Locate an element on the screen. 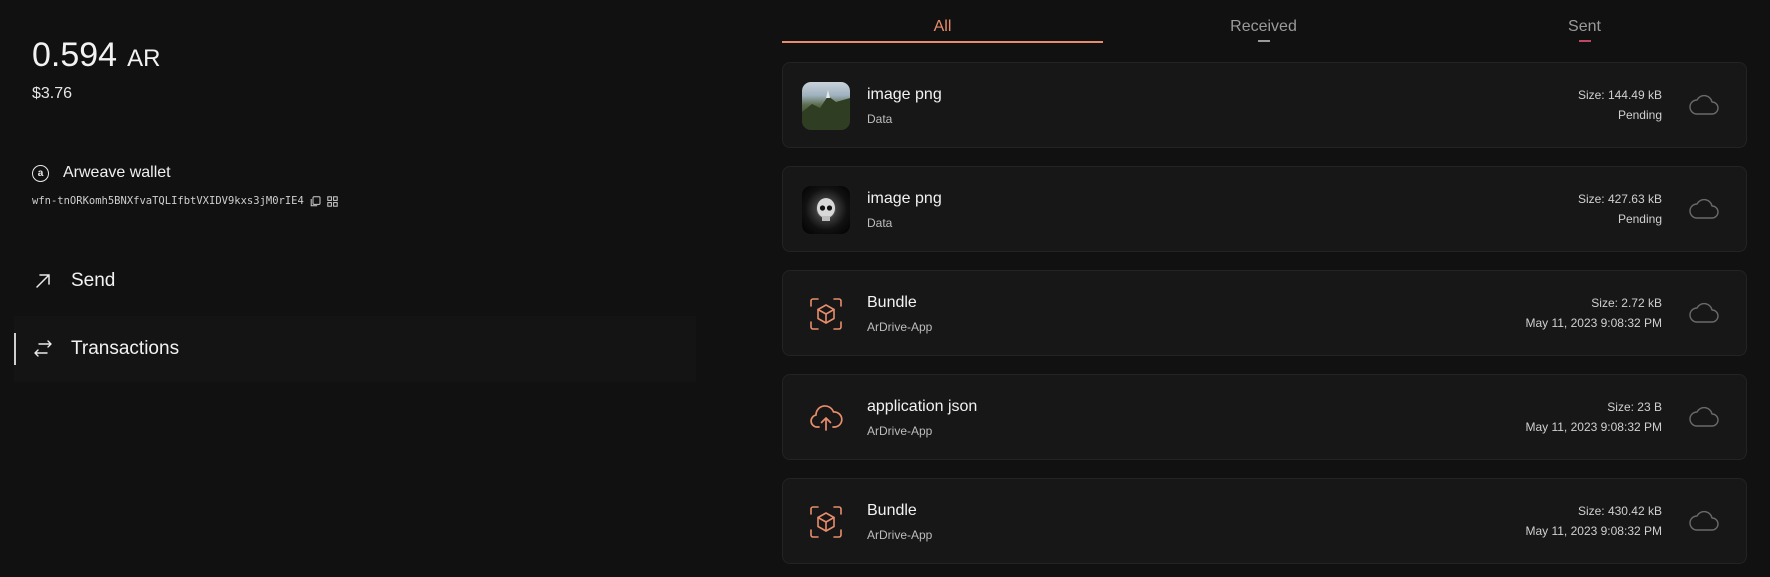 This screenshot has width=1770, height=577. transaction-size: Size: 2.72 kB is located at coordinates (1626, 303).